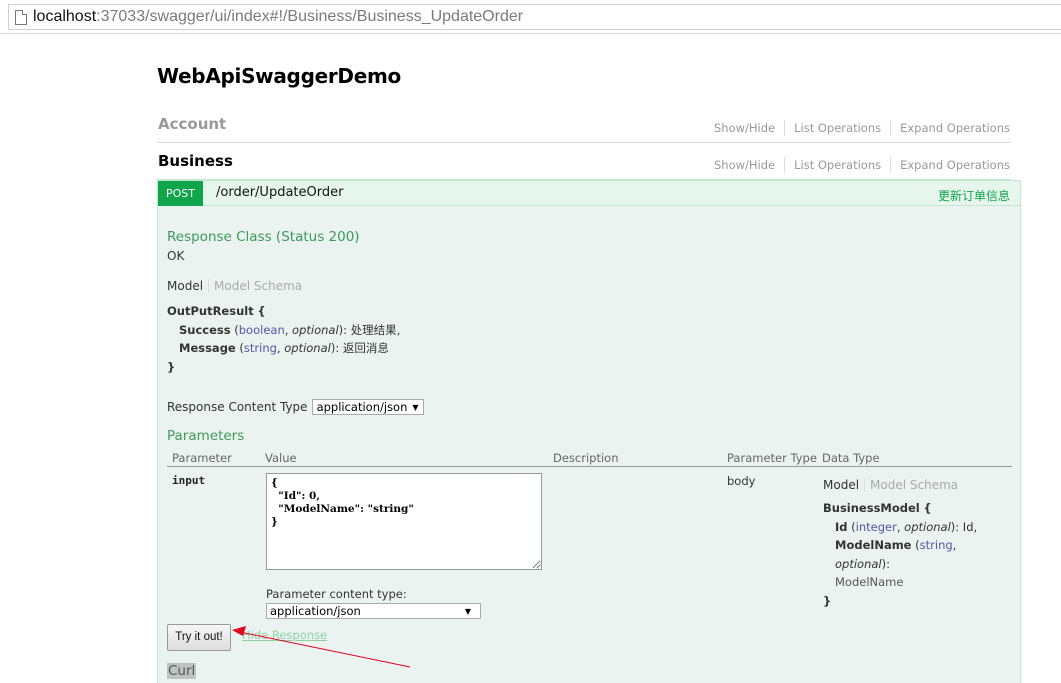  Describe the element at coordinates (841, 526) in the screenshot. I see `property-name: Id` at that location.